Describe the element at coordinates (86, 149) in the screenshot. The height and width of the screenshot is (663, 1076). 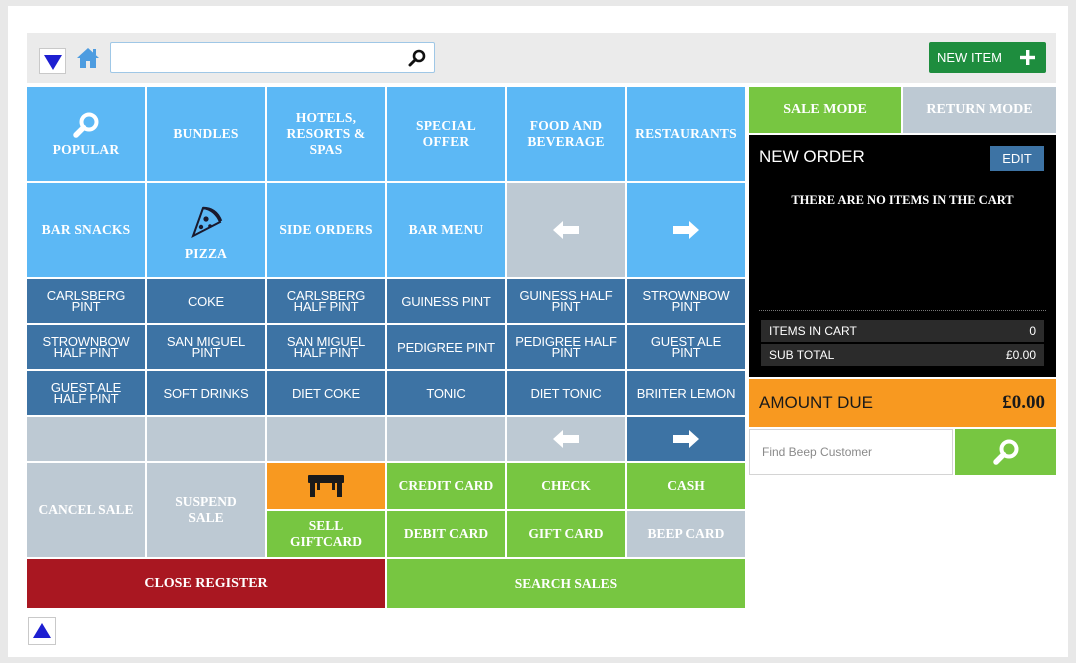
I see `category-label: POPULAR` at that location.